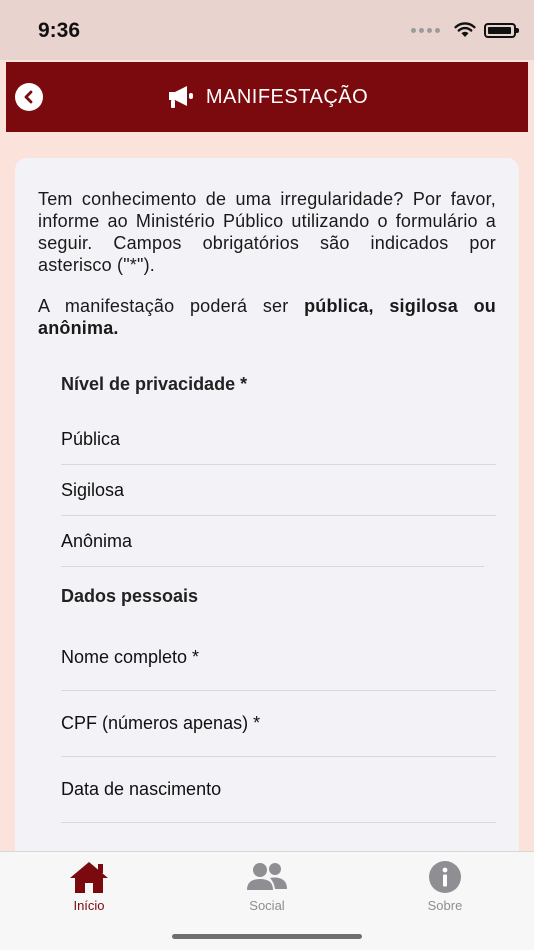  What do you see at coordinates (445, 877) in the screenshot?
I see `info-icon` at bounding box center [445, 877].